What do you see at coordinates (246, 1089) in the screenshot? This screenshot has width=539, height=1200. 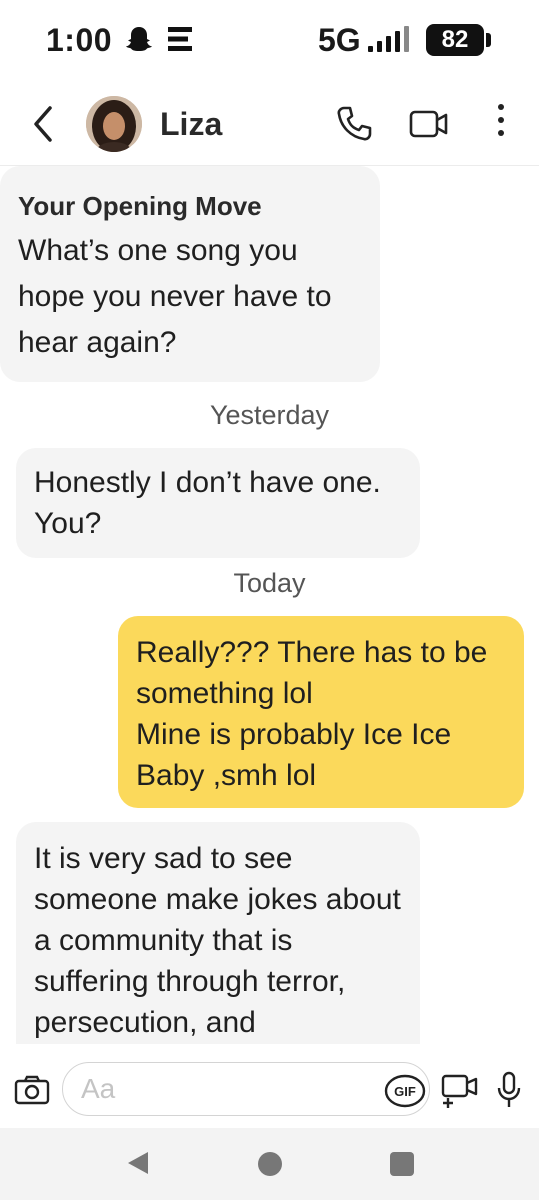 I see `message-input: Aa` at bounding box center [246, 1089].